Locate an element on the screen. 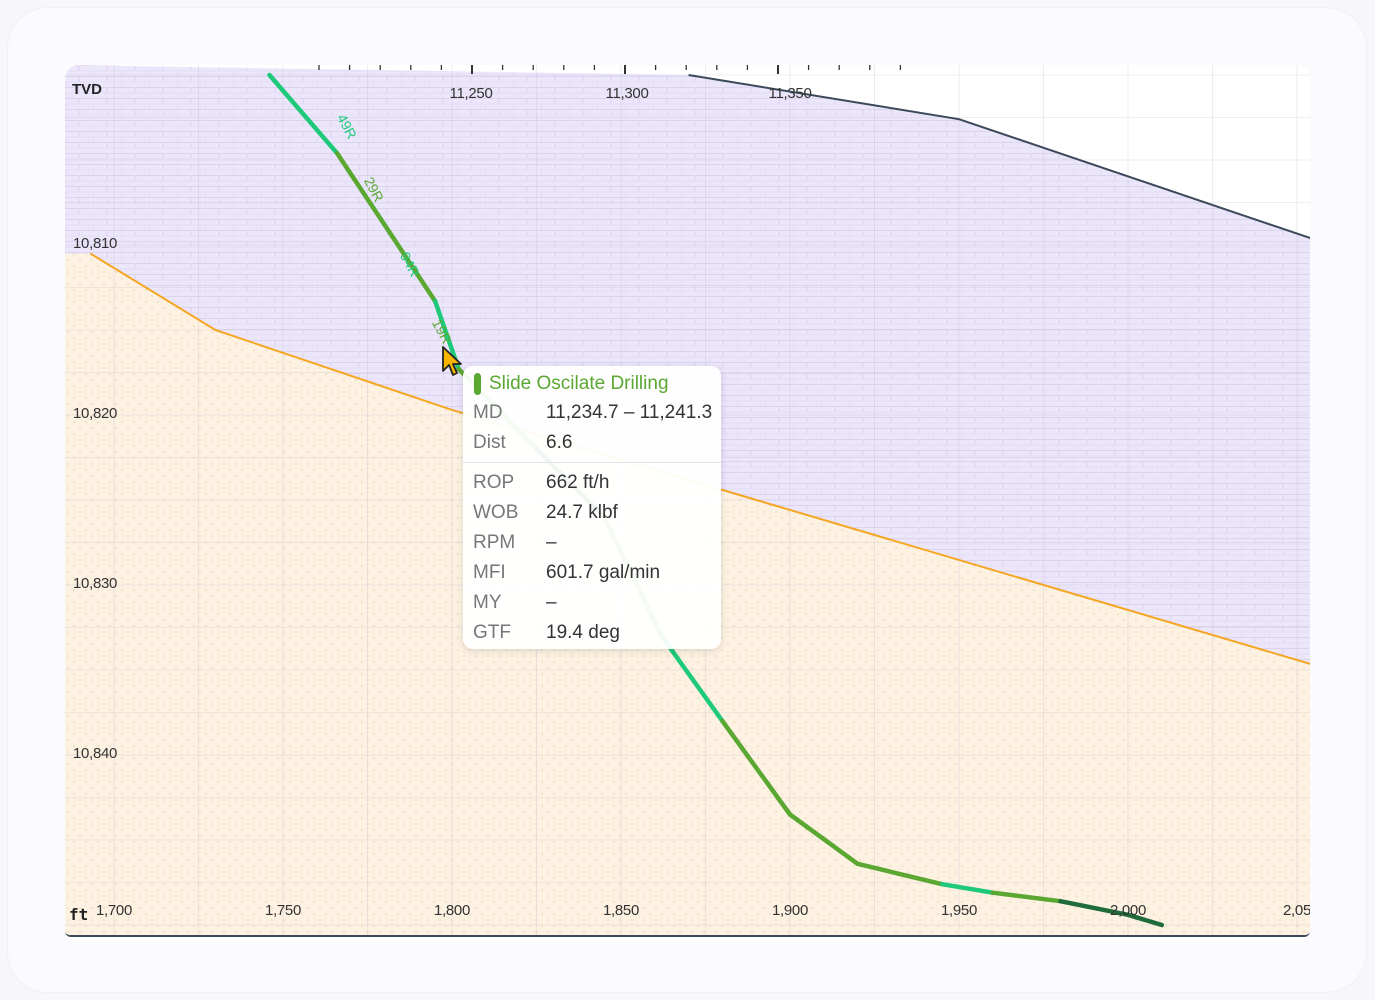 Image resolution: width=1375 pixels, height=1000 pixels. tooltip-key: WOB is located at coordinates (496, 512).